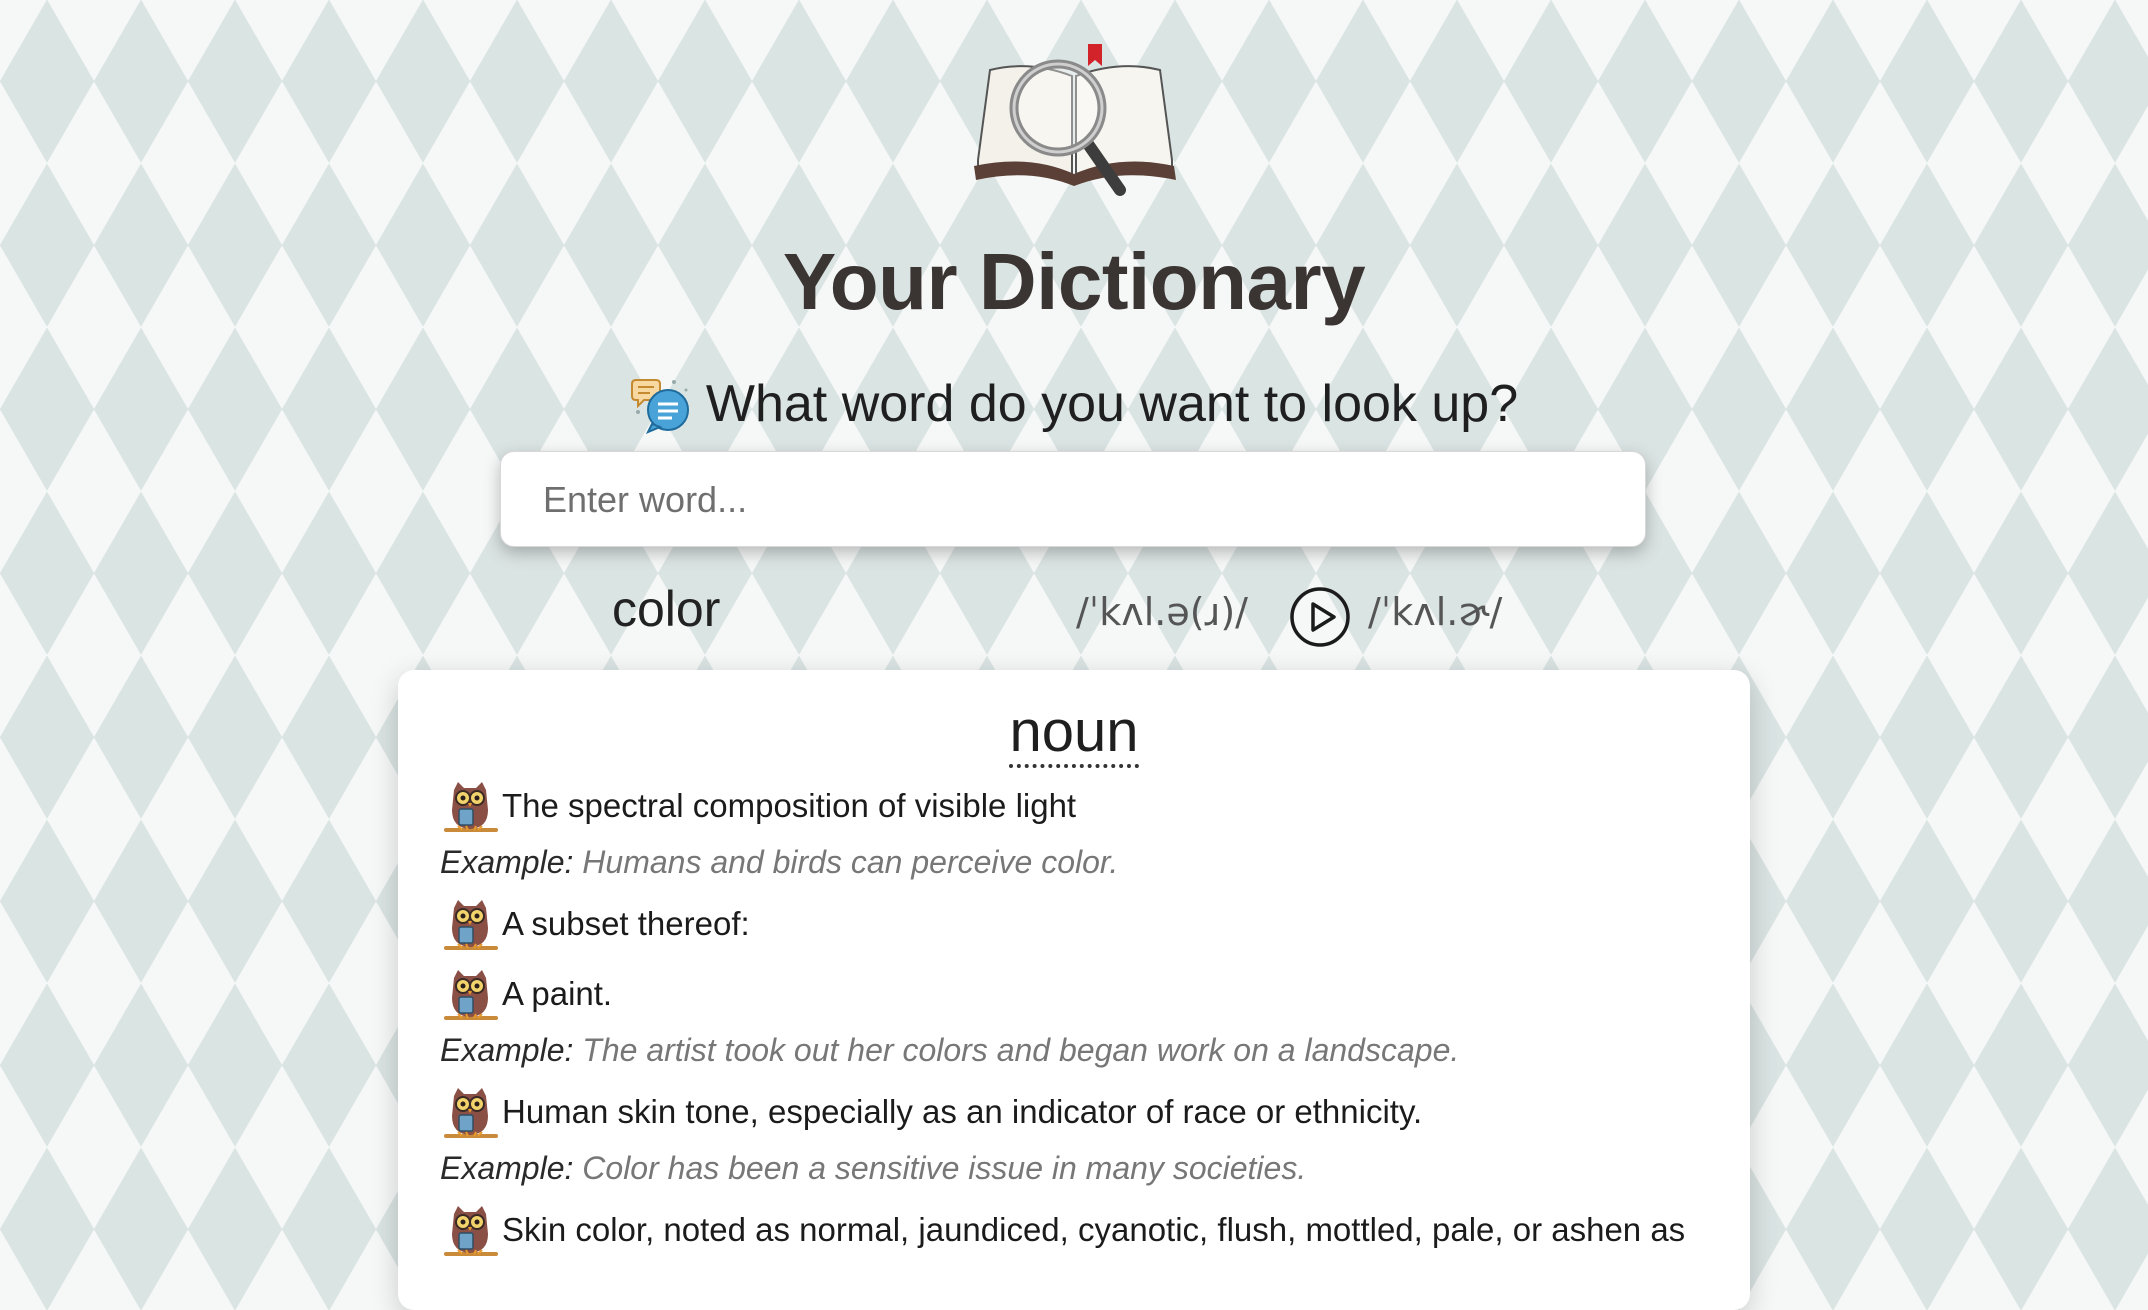 This screenshot has height=1310, width=2148. What do you see at coordinates (1085, 924) in the screenshot?
I see `definition-entry: A subset thereof:` at bounding box center [1085, 924].